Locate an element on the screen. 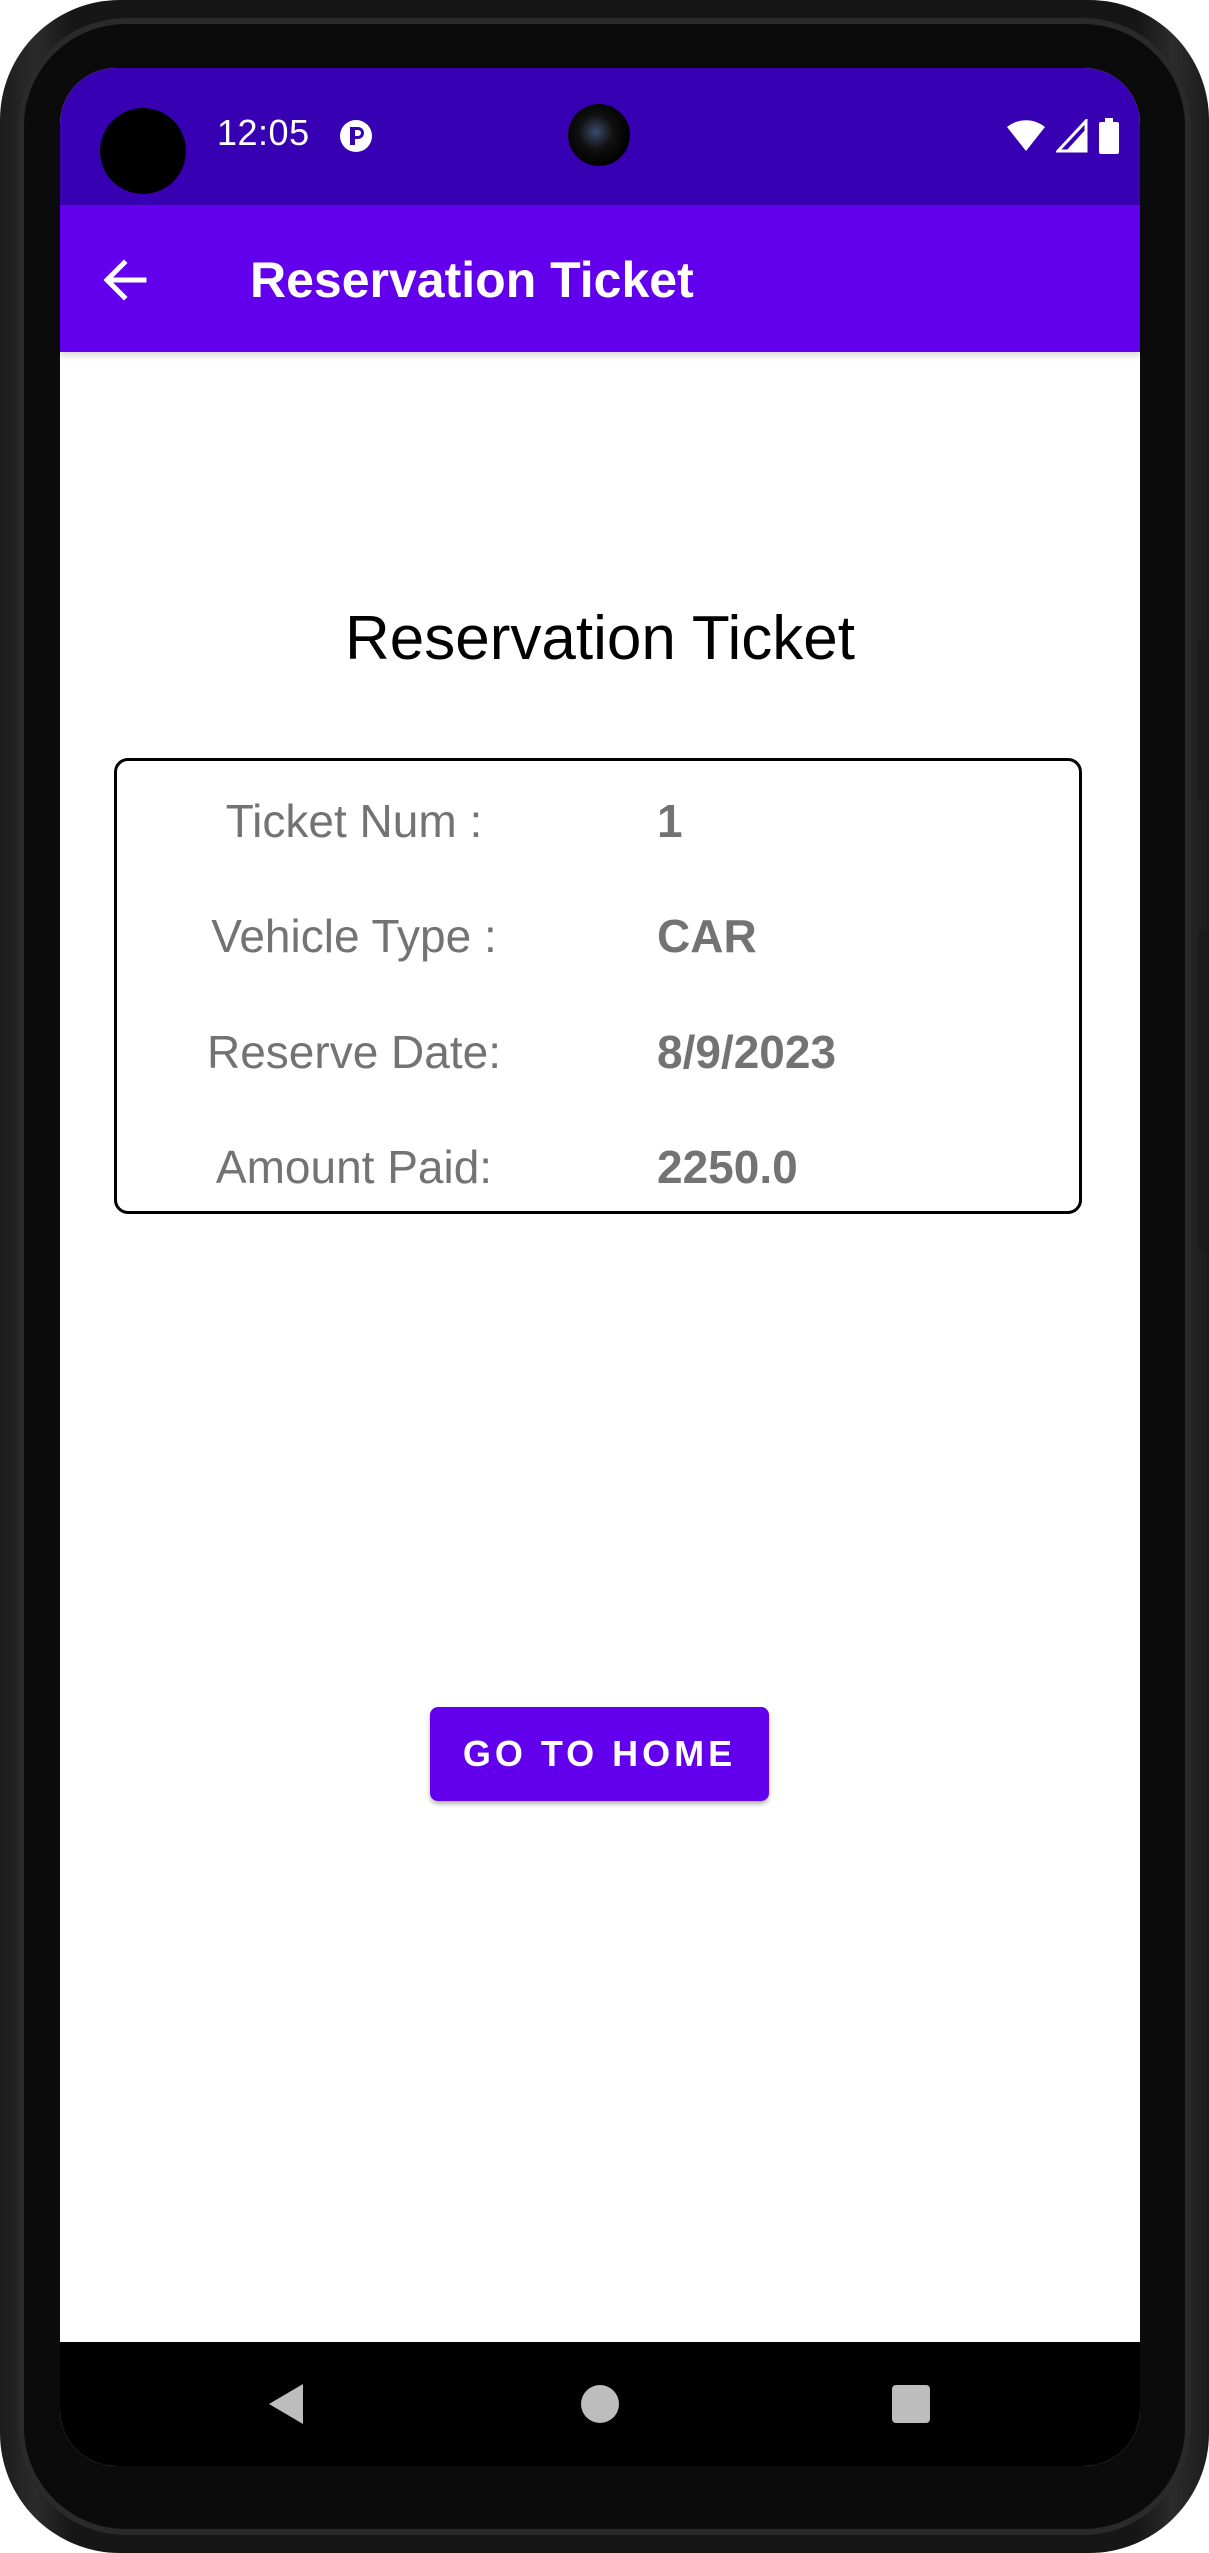  nav-home-icon is located at coordinates (600, 2404).